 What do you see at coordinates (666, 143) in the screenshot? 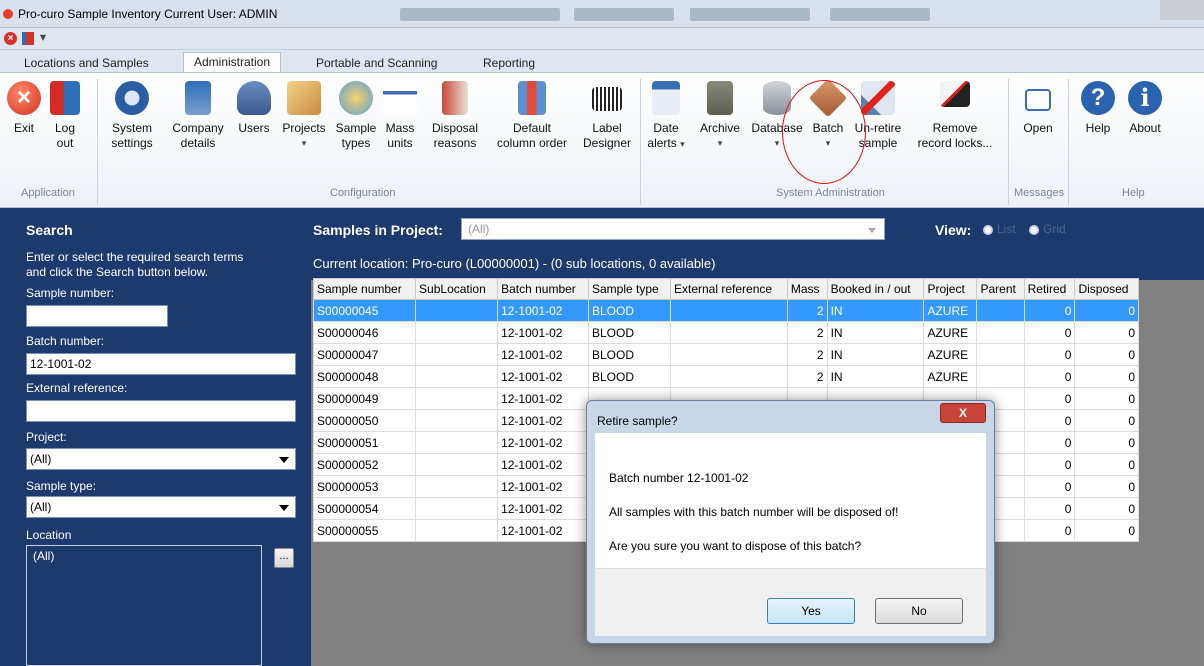
I see `date-alerts-dropdown: alerts ▾` at bounding box center [666, 143].